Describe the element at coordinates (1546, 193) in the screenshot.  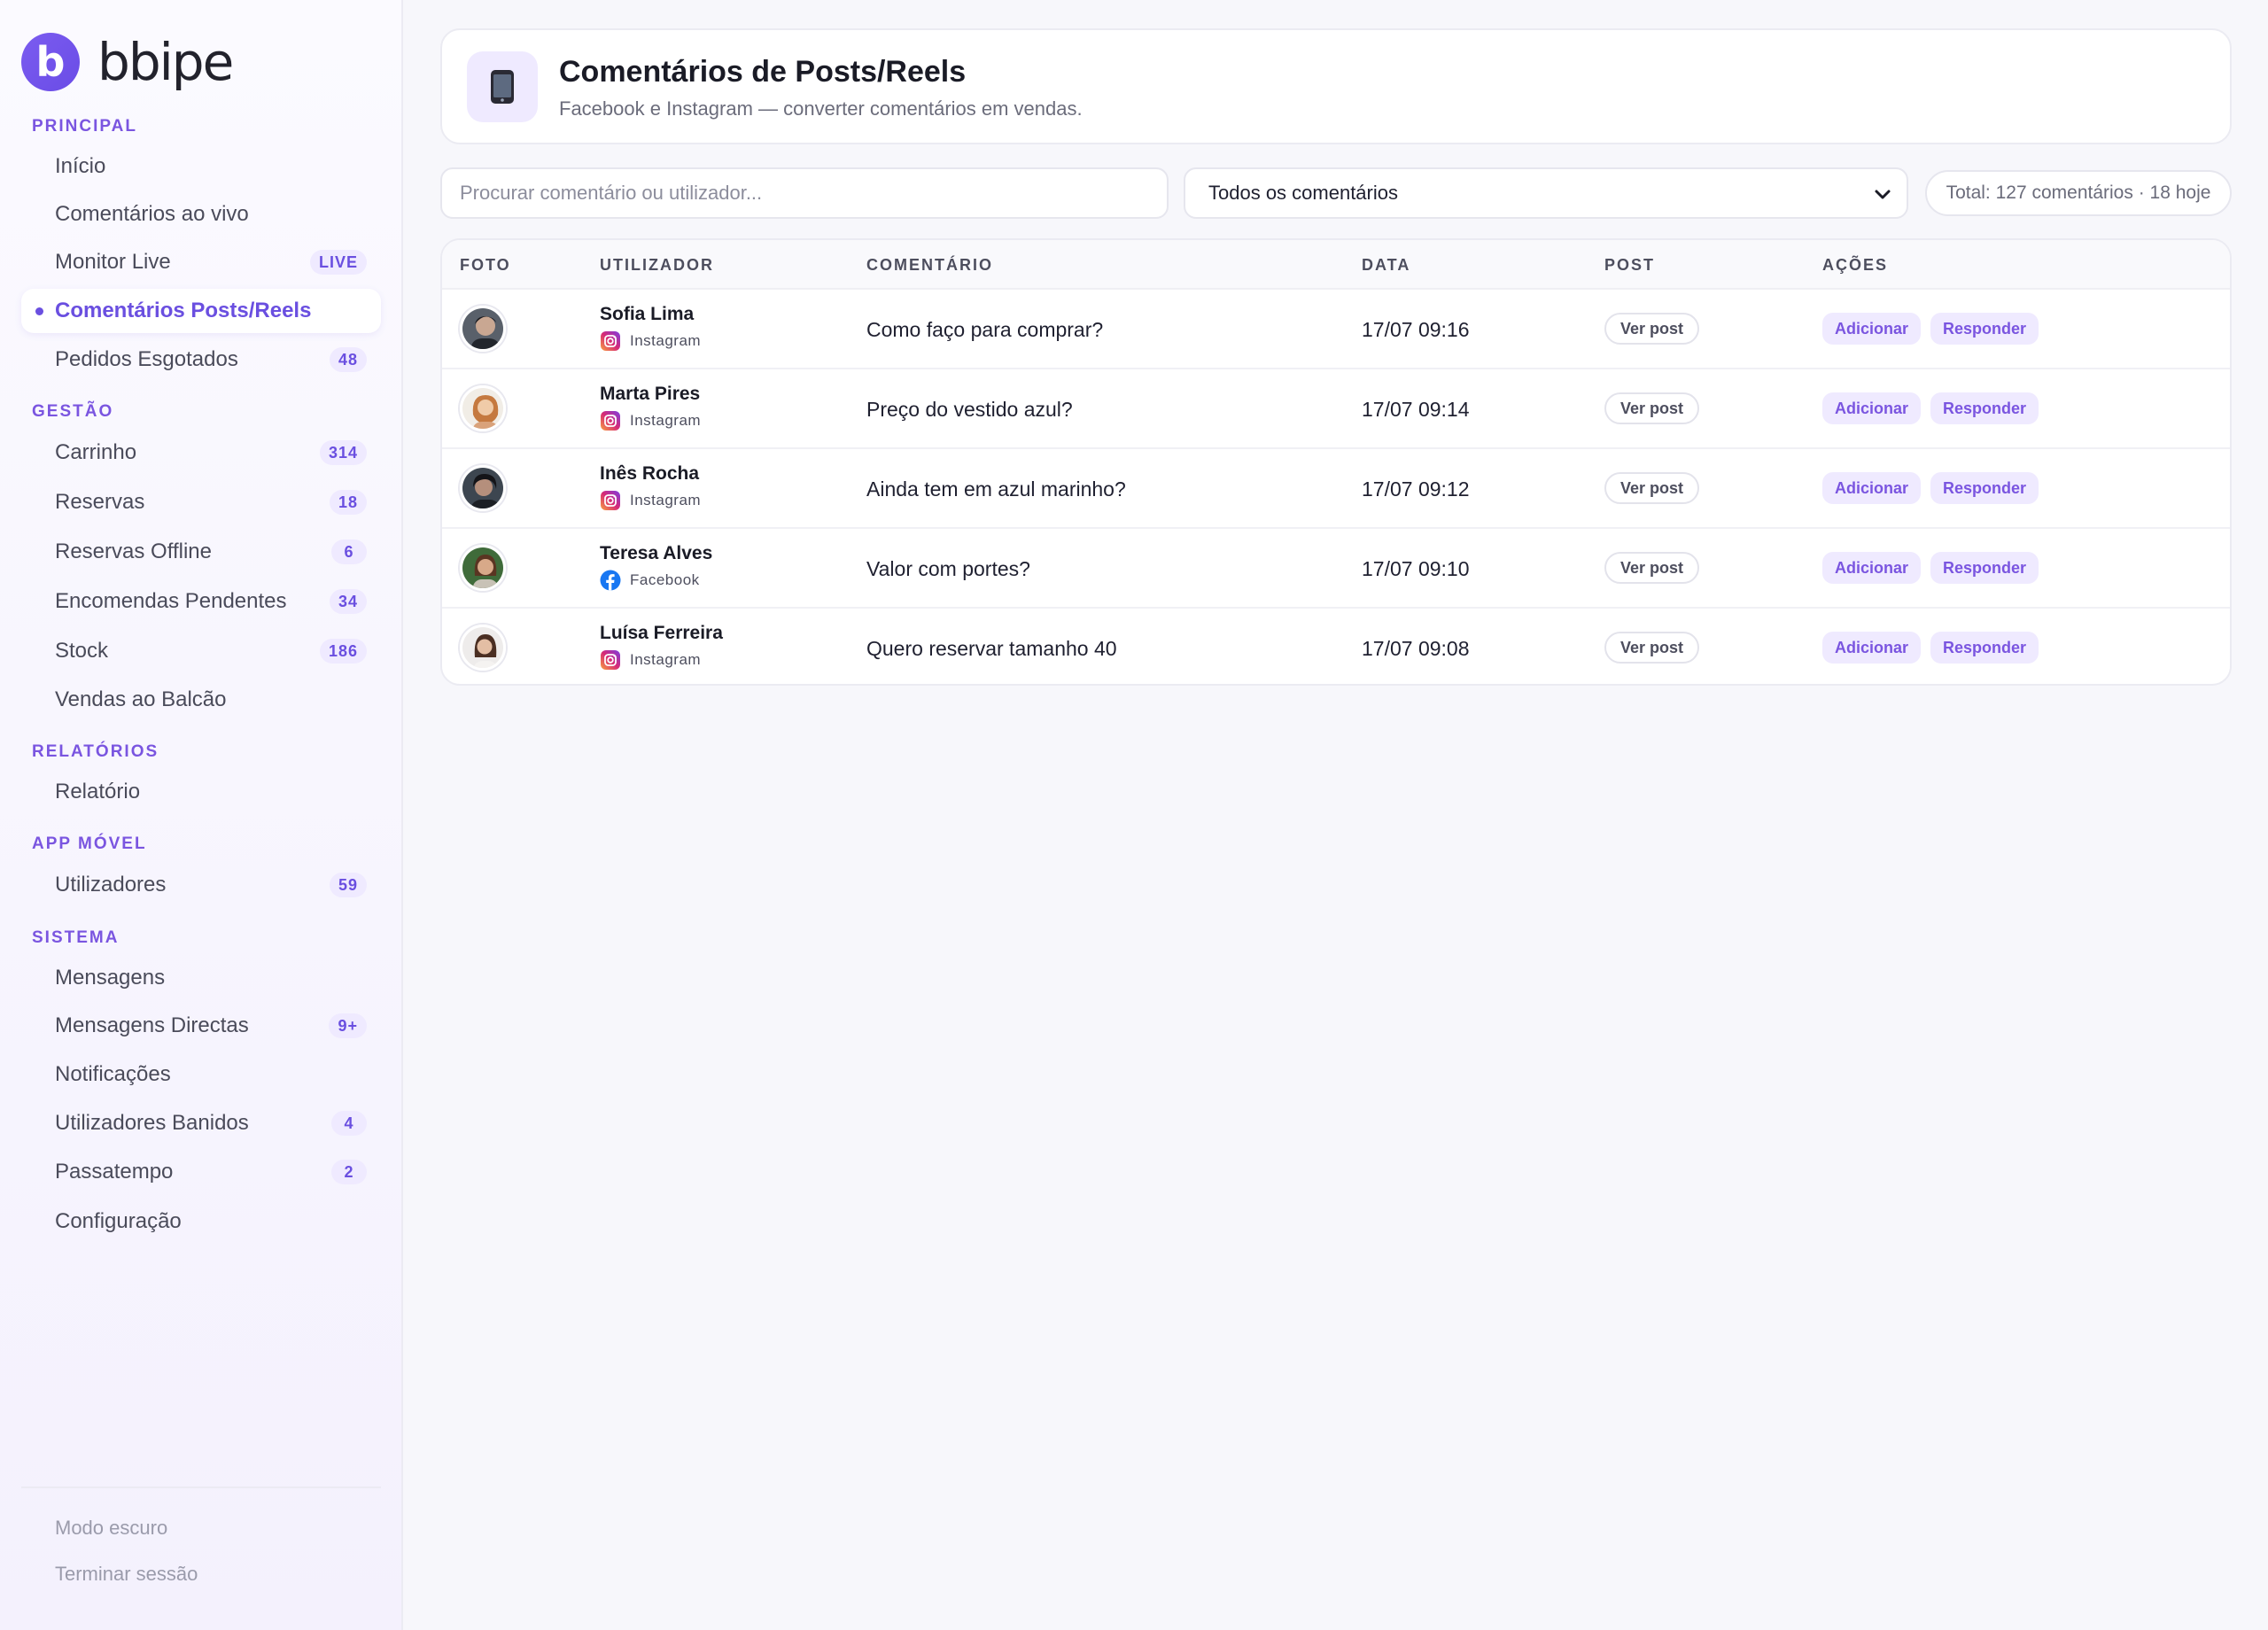
I see `comment-filter-select: Todos os comentários` at that location.